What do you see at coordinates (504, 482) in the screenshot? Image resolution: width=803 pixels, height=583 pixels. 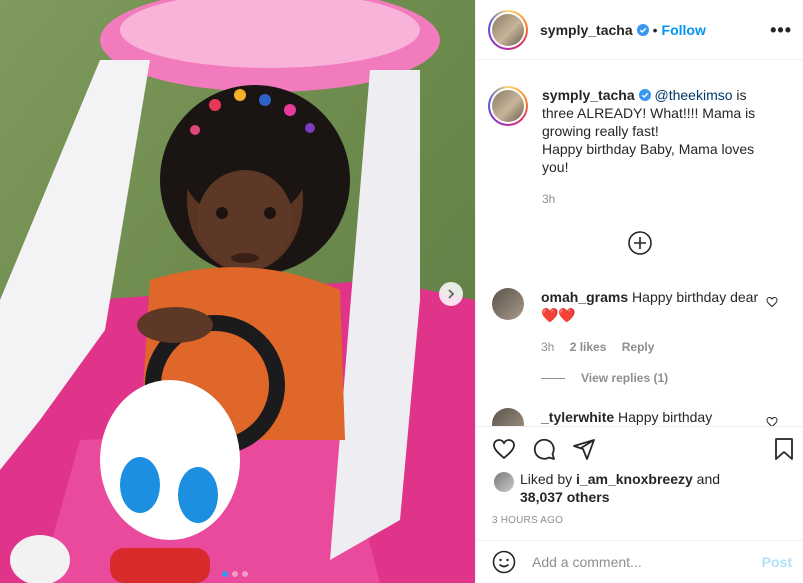 I see `liker-avatar` at bounding box center [504, 482].